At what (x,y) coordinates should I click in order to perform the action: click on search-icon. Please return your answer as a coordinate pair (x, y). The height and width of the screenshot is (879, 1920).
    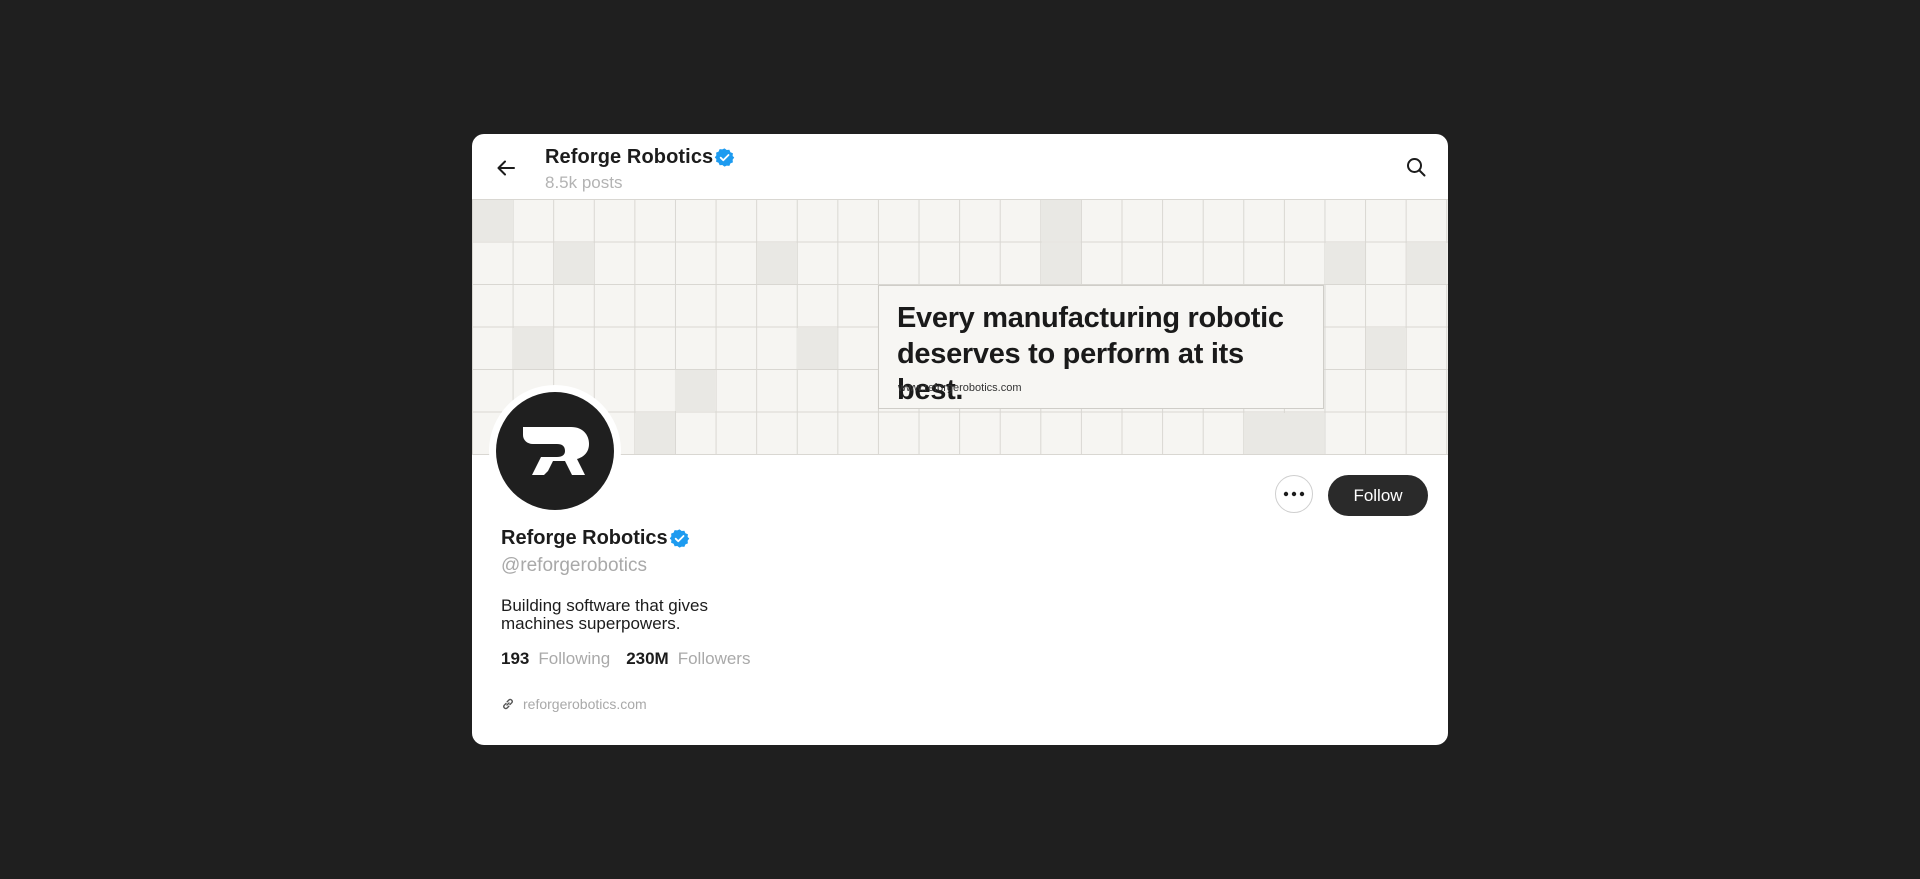
    Looking at the image, I should click on (1416, 167).